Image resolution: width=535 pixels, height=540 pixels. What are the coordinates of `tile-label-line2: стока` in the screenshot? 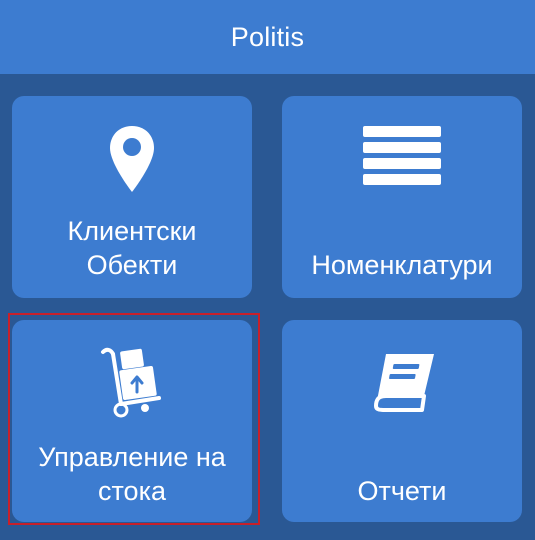 It's located at (131, 491).